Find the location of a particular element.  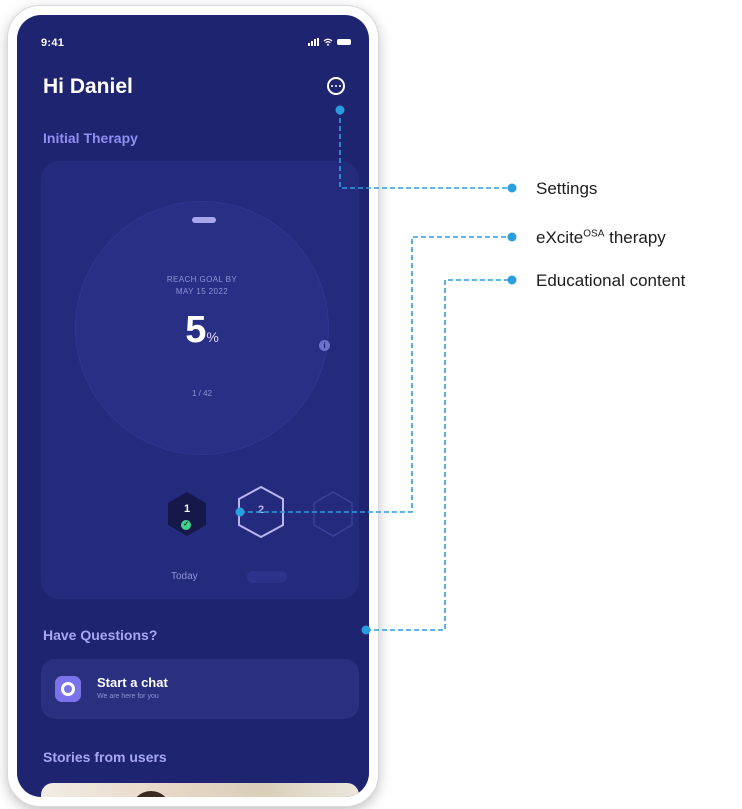

therapy-dot-end is located at coordinates (512, 237).